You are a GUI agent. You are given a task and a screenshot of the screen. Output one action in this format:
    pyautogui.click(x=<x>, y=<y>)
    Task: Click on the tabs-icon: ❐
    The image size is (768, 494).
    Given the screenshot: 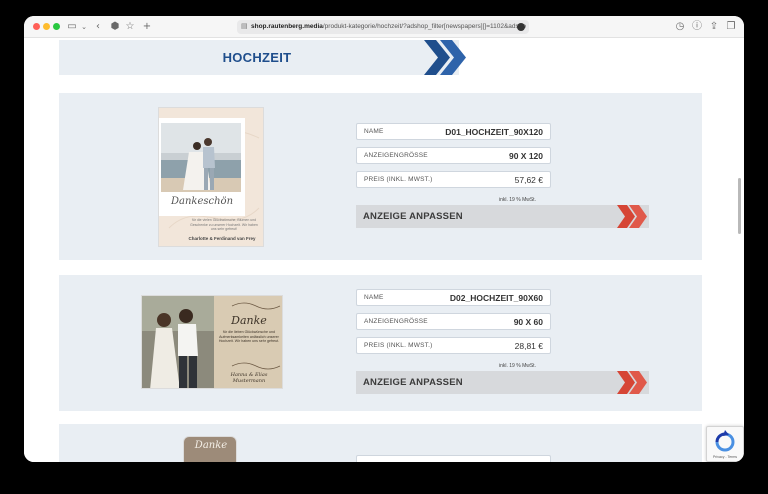 What is the action you would take?
    pyautogui.click(x=731, y=27)
    